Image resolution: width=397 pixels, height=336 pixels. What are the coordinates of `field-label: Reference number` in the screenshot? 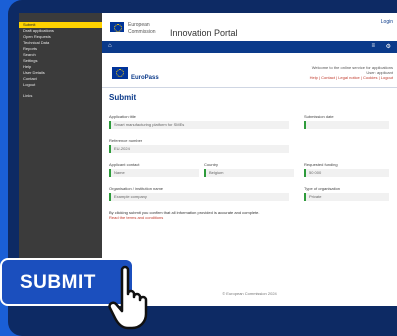 It's located at (126, 140).